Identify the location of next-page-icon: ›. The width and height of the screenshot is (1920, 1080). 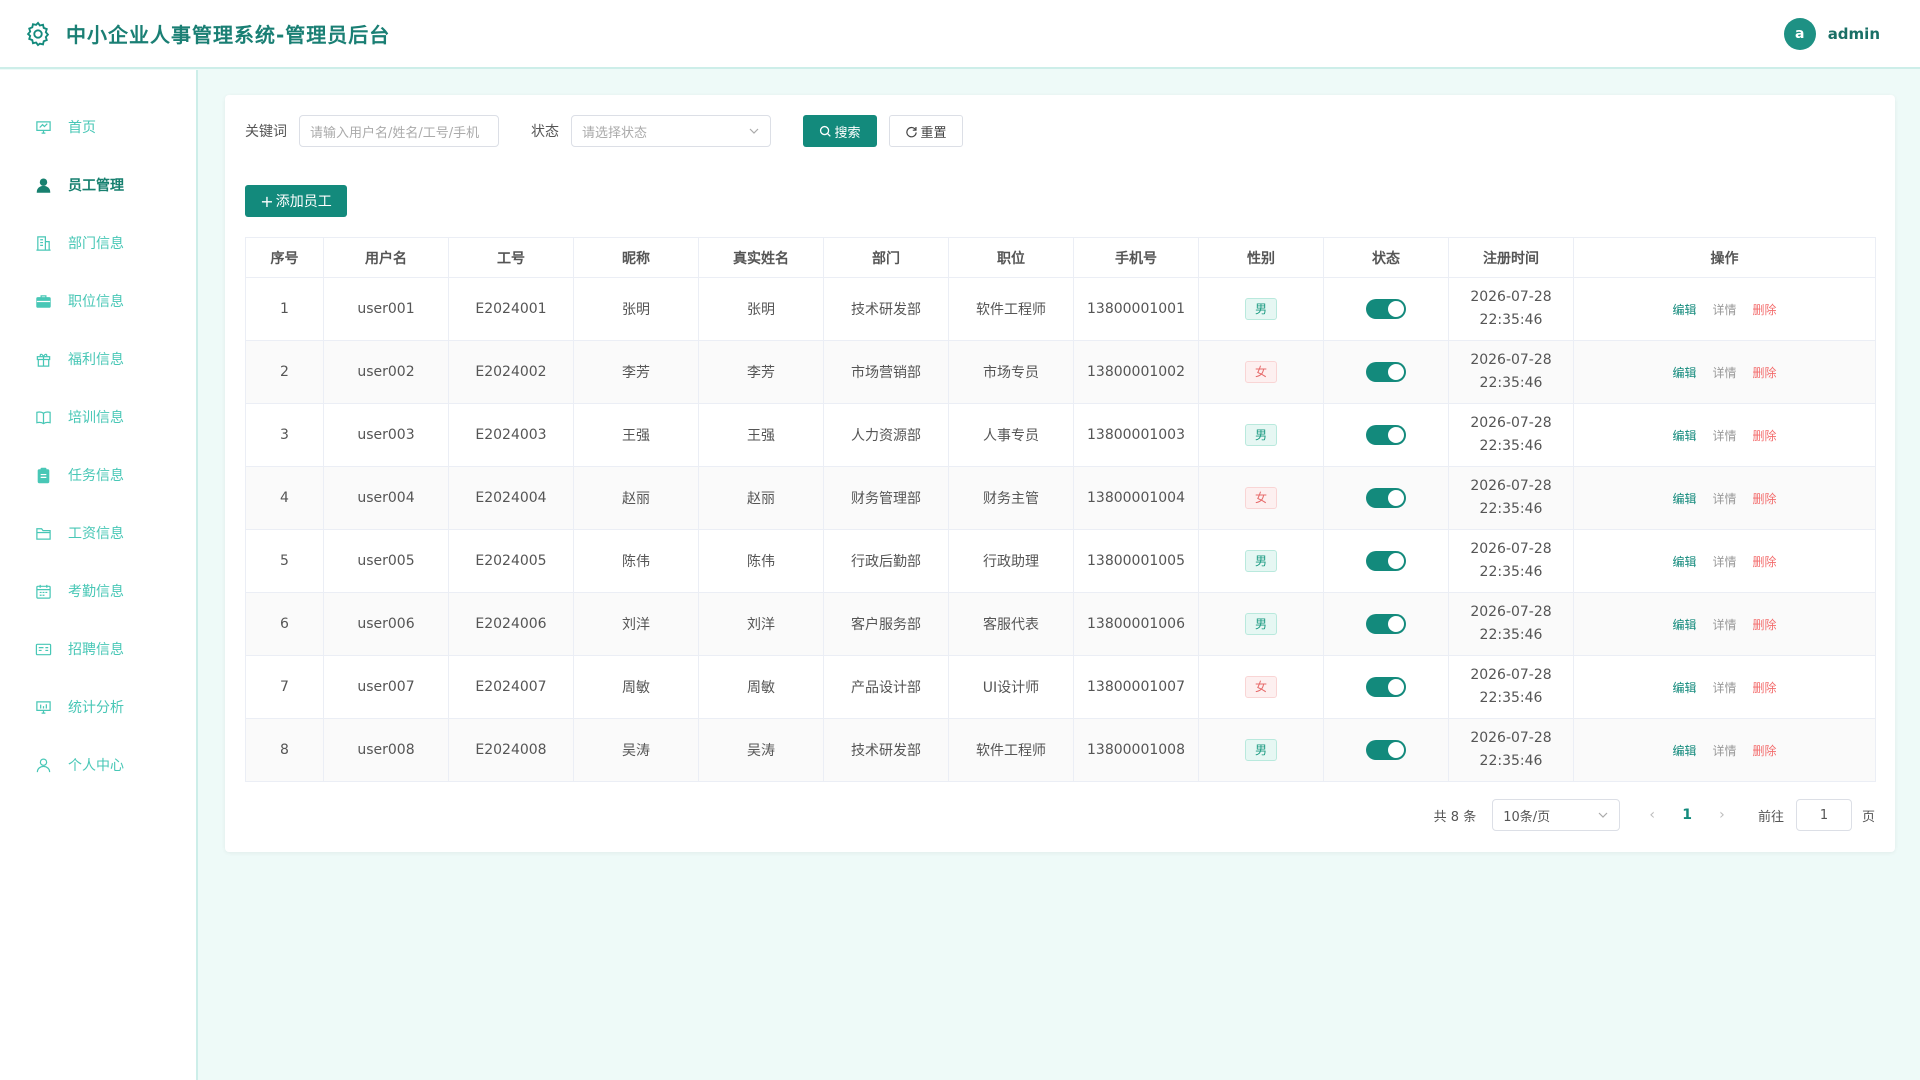
(1722, 815).